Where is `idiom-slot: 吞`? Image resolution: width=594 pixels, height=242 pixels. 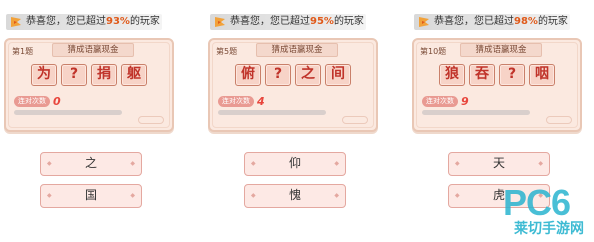
idiom-slot: 吞 is located at coordinates (482, 75).